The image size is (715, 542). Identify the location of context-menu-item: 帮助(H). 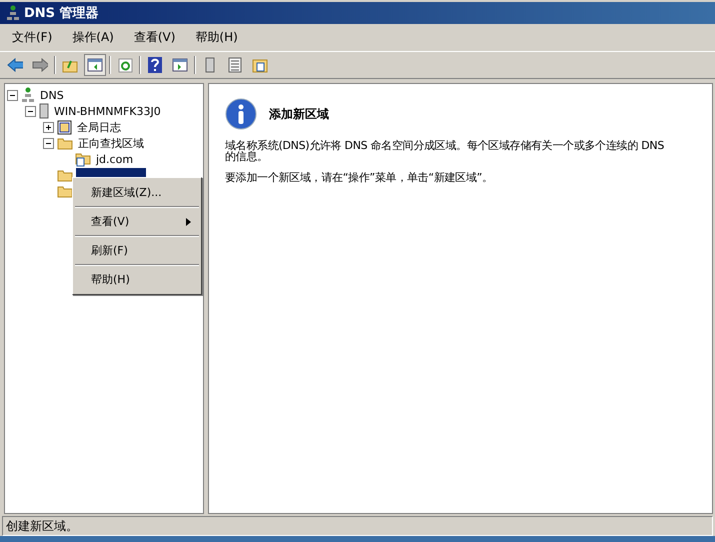
(137, 279).